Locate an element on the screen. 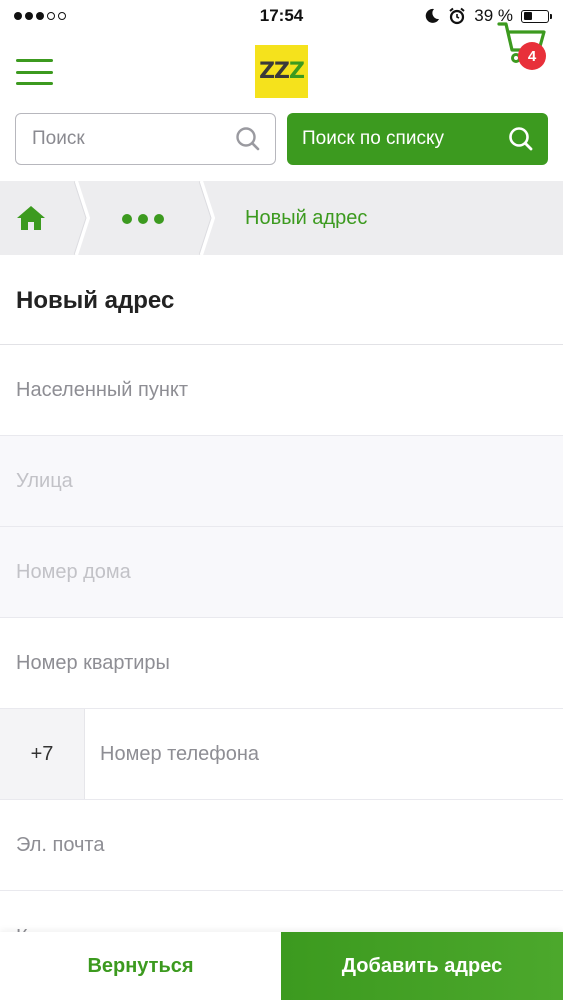 The image size is (563, 1000). logo: ZZZ is located at coordinates (281, 71).